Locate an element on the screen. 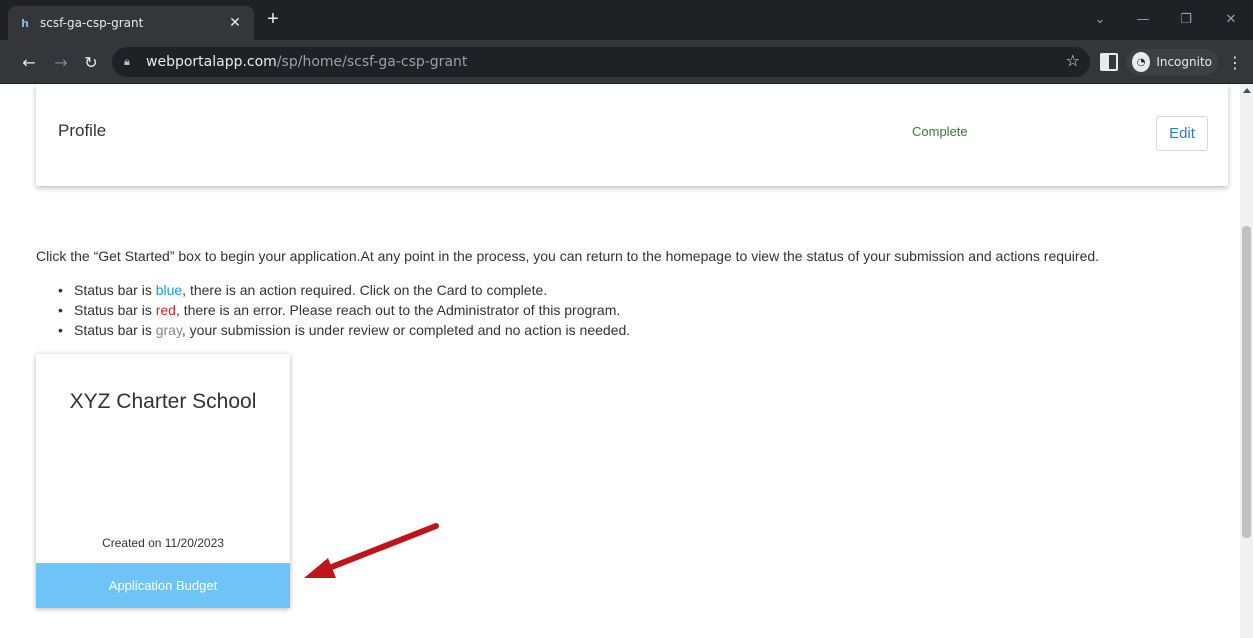 Image resolution: width=1253 pixels, height=638 pixels. close-window-icon: ✕ is located at coordinates (1231, 19).